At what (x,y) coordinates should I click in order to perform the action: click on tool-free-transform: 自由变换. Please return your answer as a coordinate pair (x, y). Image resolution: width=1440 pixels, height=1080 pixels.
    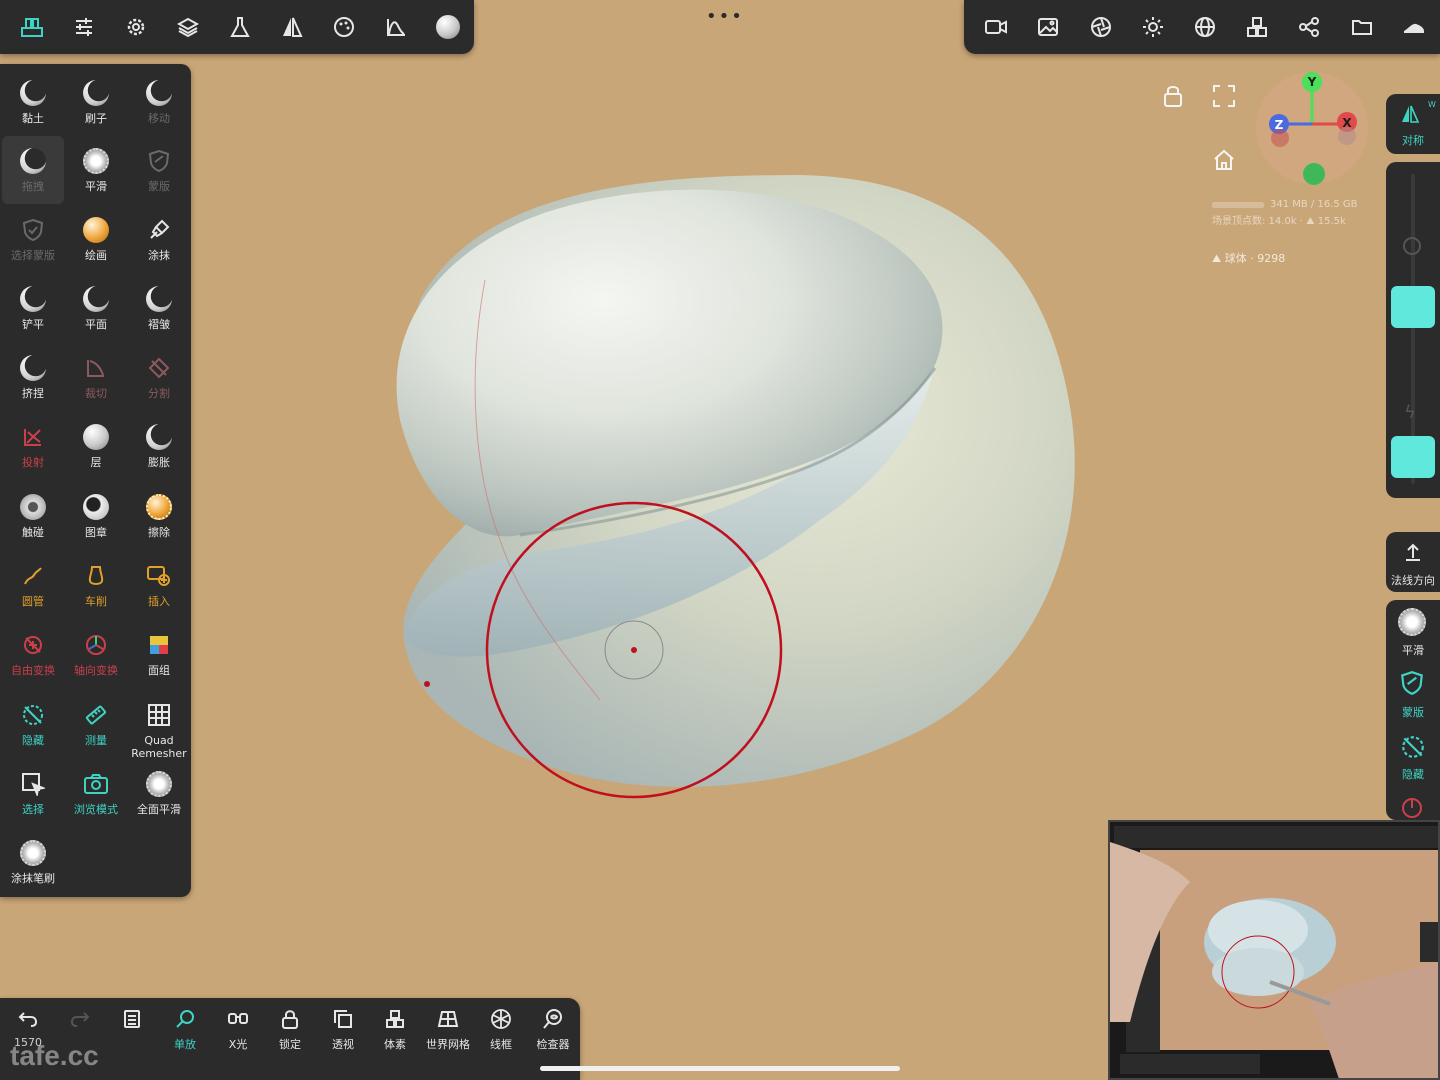
    Looking at the image, I should click on (33, 654).